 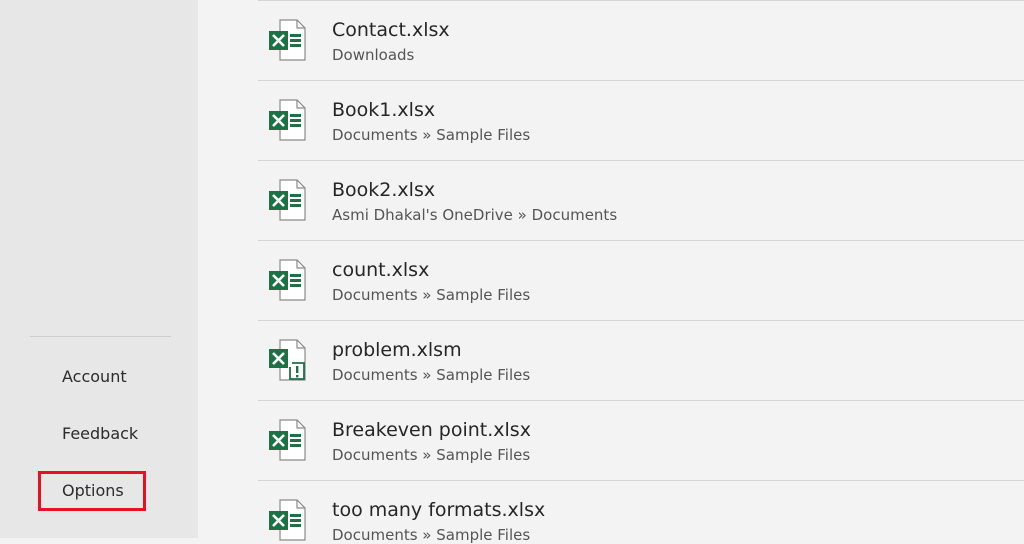 What do you see at coordinates (100, 336) in the screenshot?
I see `sidebar-divider` at bounding box center [100, 336].